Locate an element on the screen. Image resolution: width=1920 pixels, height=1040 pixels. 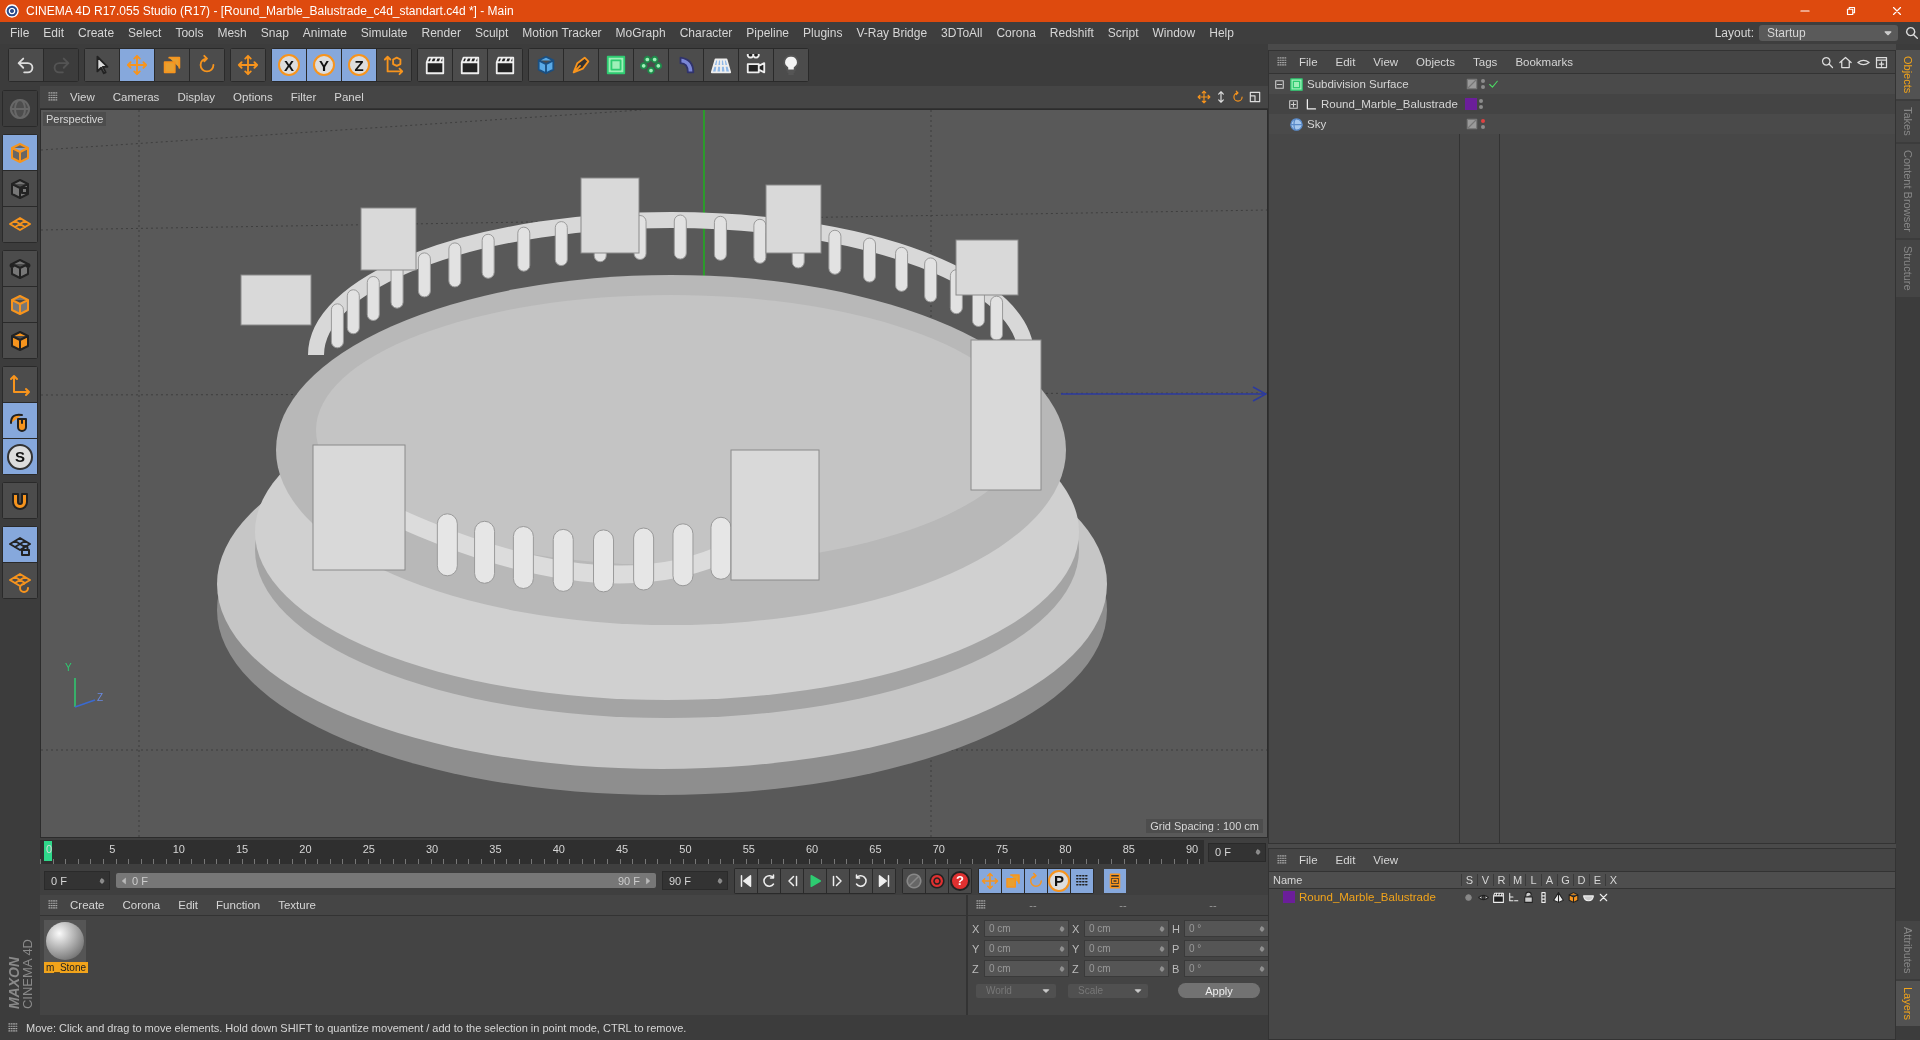
menu-item: Pipeline is located at coordinates (768, 33).